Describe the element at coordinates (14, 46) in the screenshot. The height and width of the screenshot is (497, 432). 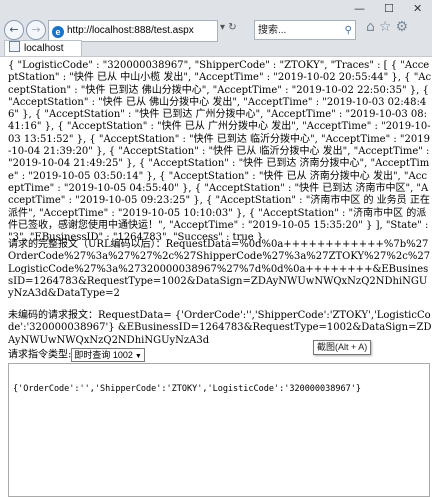
I see `page-tab-icon` at that location.